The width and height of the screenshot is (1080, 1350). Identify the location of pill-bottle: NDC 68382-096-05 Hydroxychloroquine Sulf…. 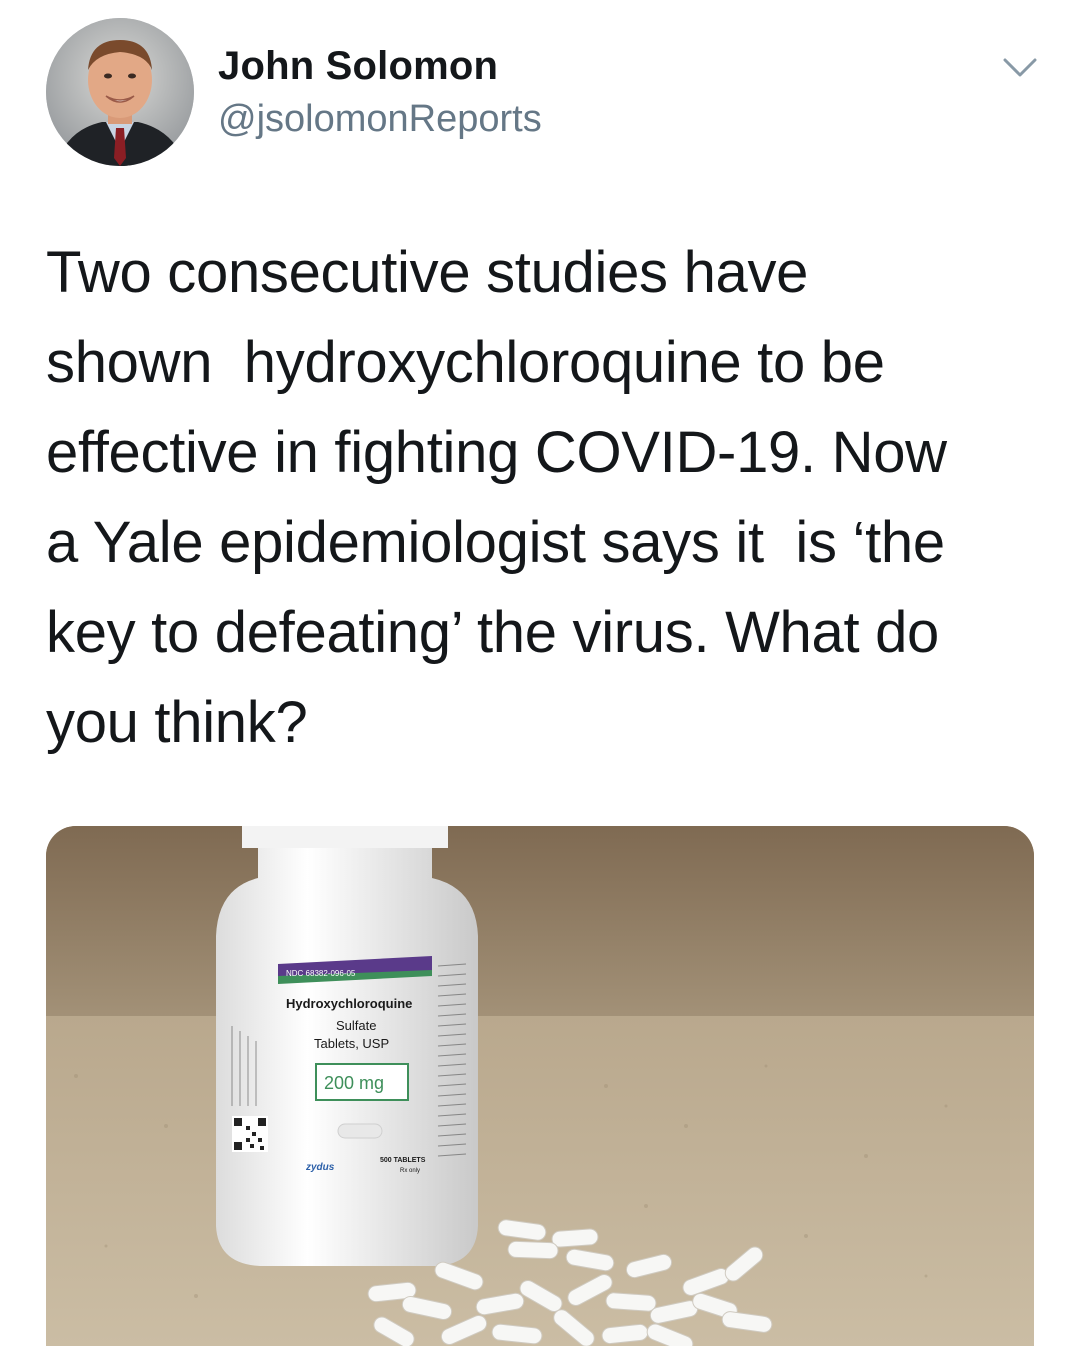
(347, 1046).